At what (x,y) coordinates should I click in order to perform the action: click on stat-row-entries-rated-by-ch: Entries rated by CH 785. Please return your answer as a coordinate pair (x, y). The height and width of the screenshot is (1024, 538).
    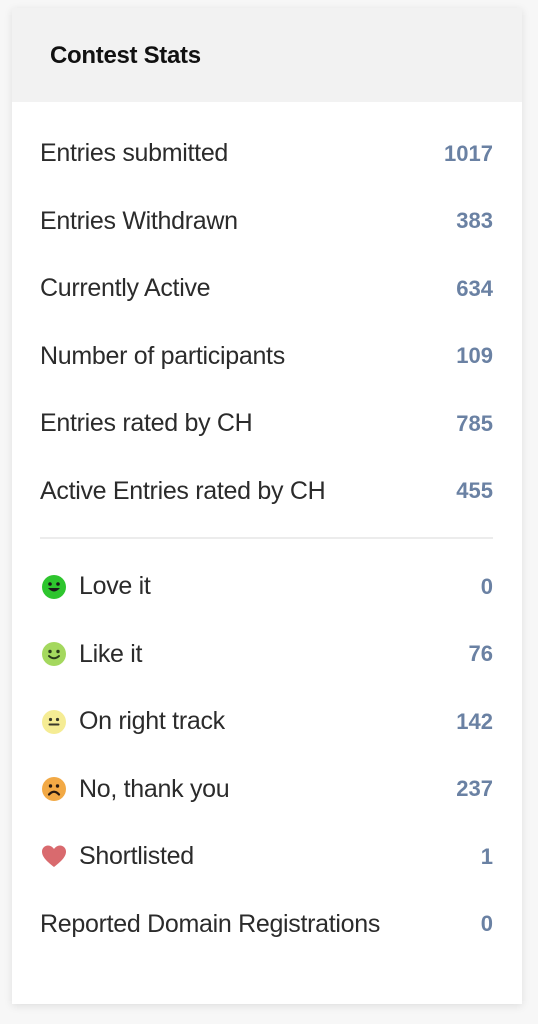
    Looking at the image, I should click on (266, 424).